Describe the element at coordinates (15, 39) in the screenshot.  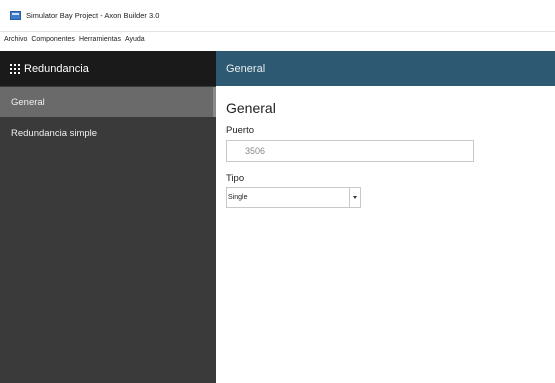
I see `menu-archivo: Archivo` at that location.